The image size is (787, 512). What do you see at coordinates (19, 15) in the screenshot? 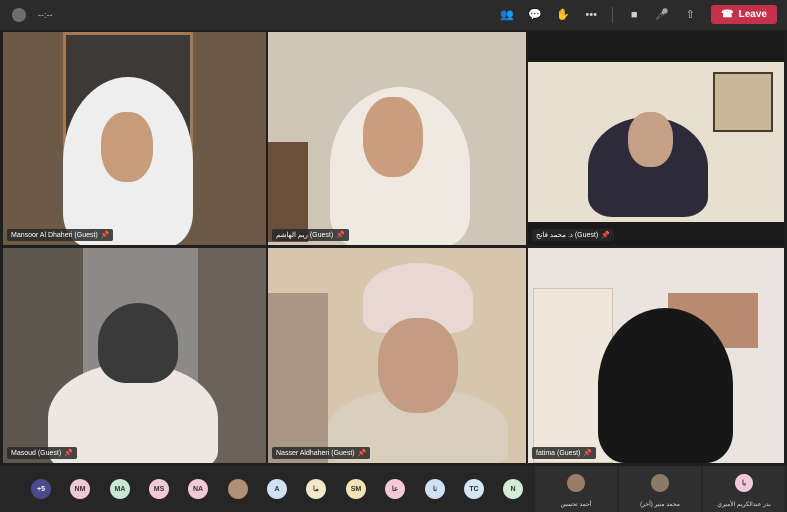
I see `user-avatar` at bounding box center [19, 15].